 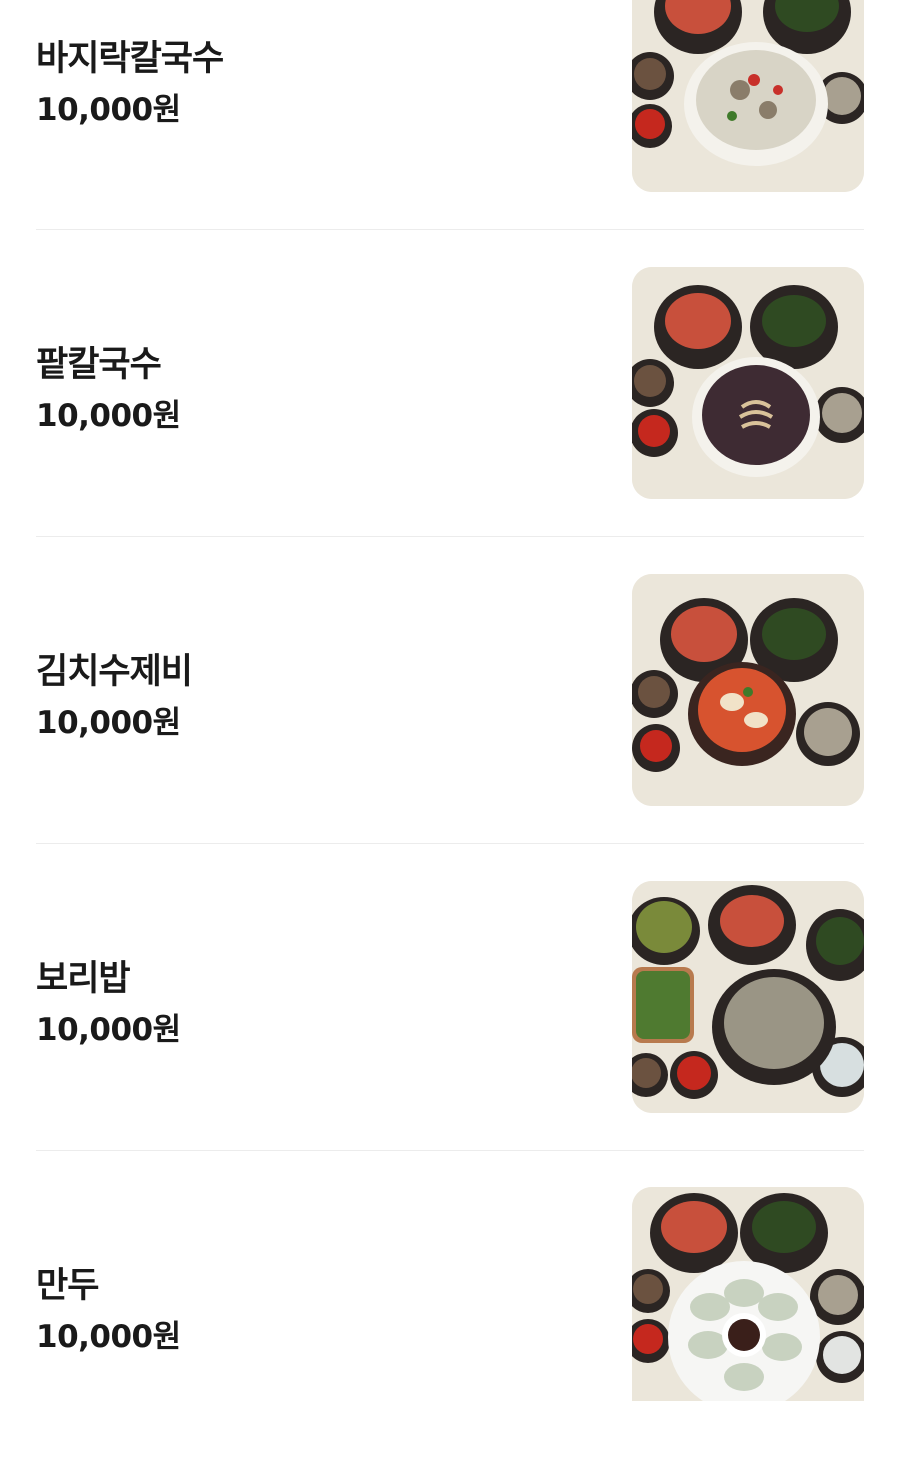 I want to click on clam-kalguksu-photo, so click(x=748, y=96).